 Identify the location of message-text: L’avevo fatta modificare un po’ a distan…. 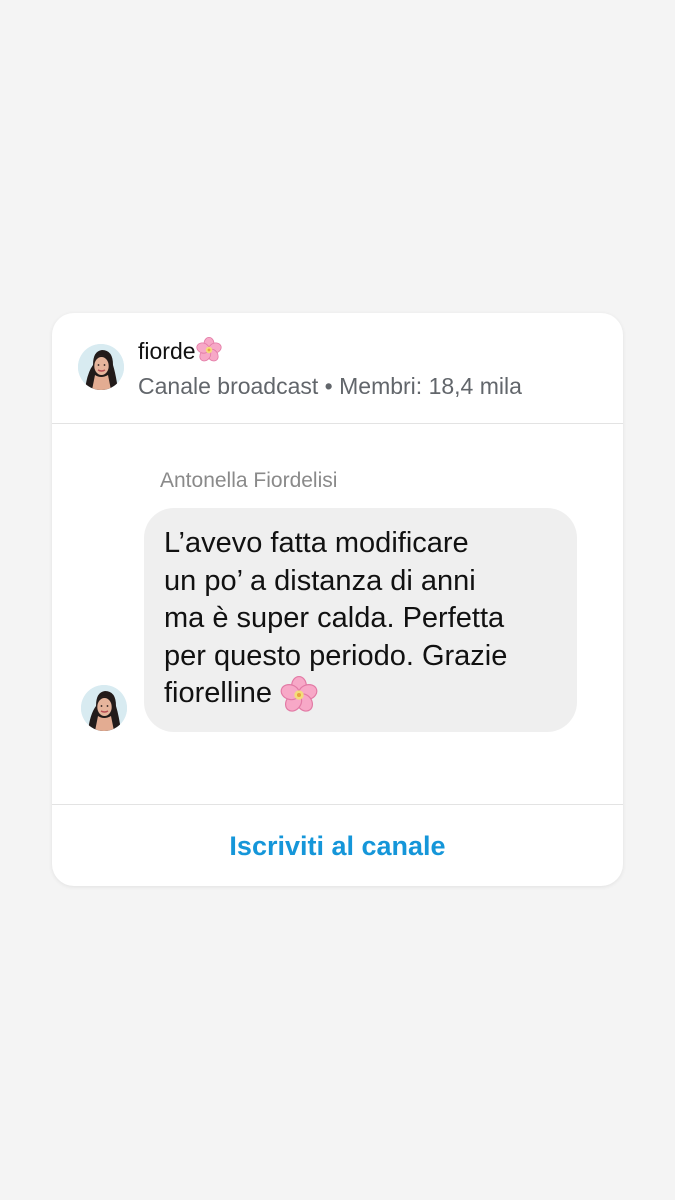
(360, 621).